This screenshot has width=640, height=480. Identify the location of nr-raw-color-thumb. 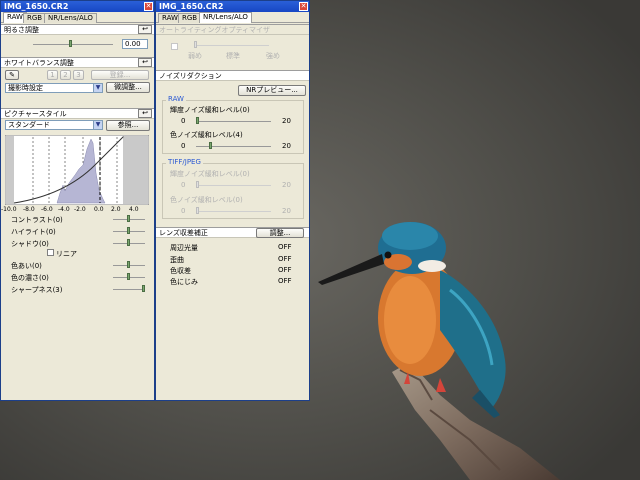
(210, 145).